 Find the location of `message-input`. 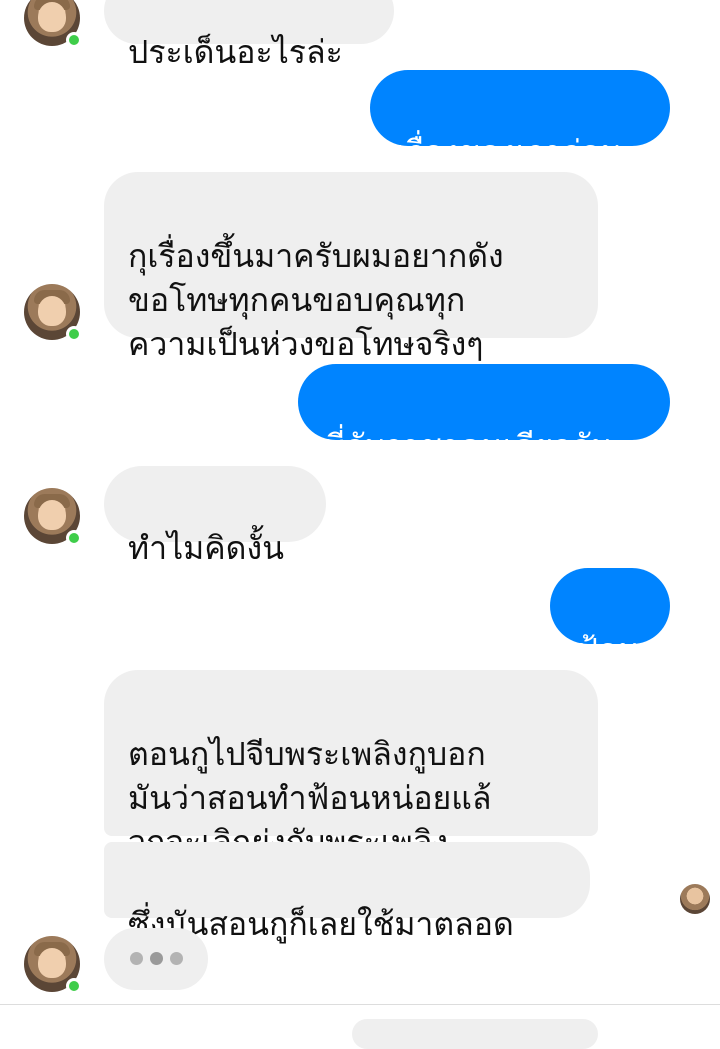

message-input is located at coordinates (475, 1034).